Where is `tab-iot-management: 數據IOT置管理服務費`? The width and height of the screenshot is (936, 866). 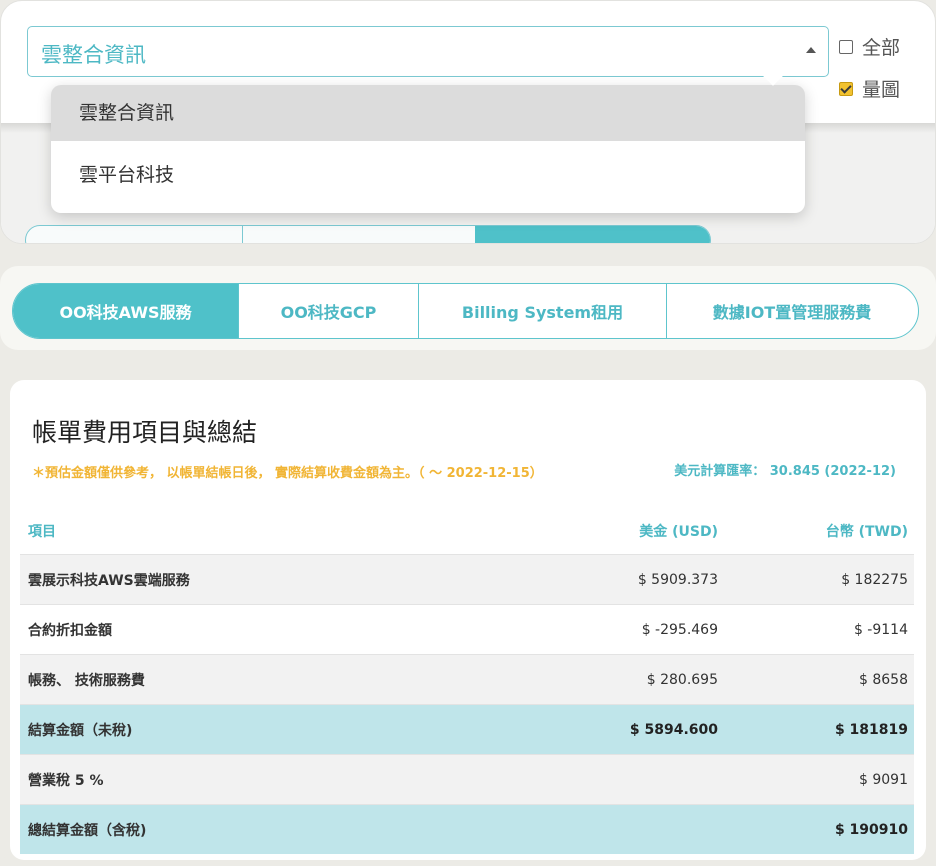
tab-iot-management: 數據IOT置管理服務費 is located at coordinates (792, 311).